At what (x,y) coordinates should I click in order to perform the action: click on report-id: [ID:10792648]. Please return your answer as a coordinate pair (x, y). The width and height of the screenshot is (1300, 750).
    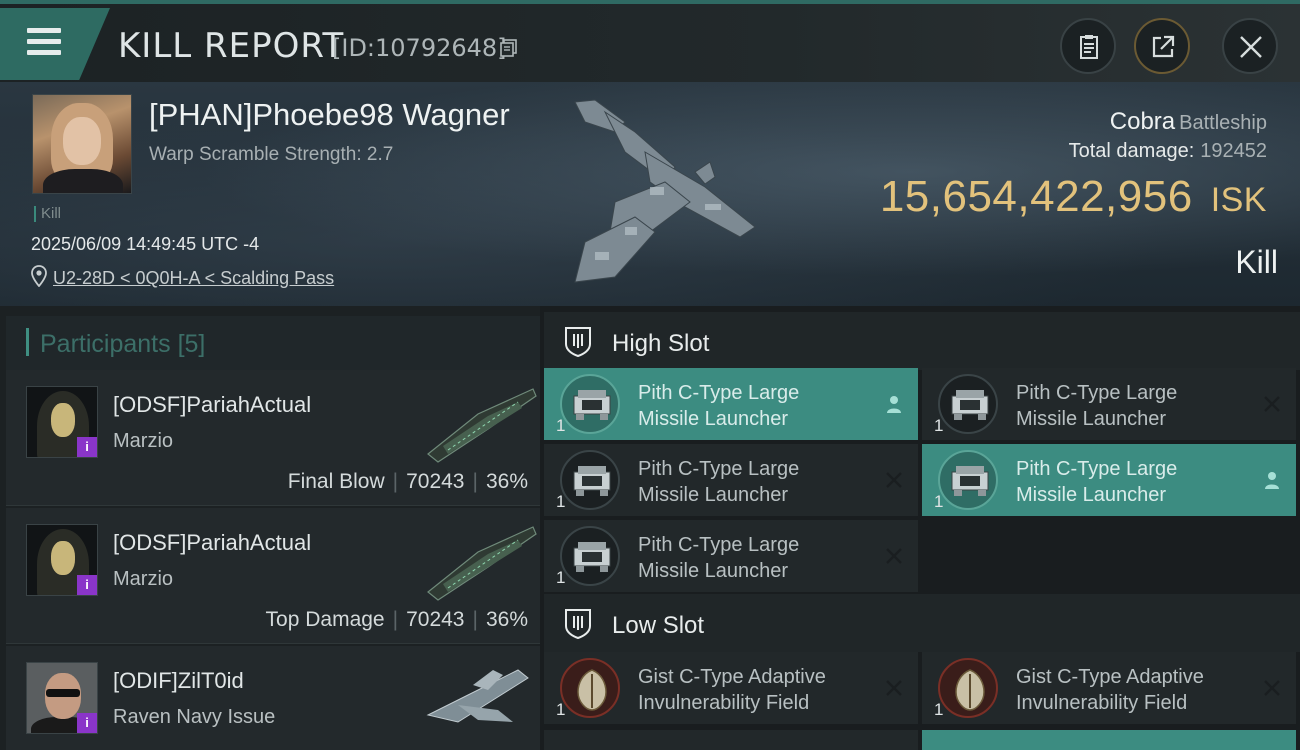
    Looking at the image, I should click on (419, 48).